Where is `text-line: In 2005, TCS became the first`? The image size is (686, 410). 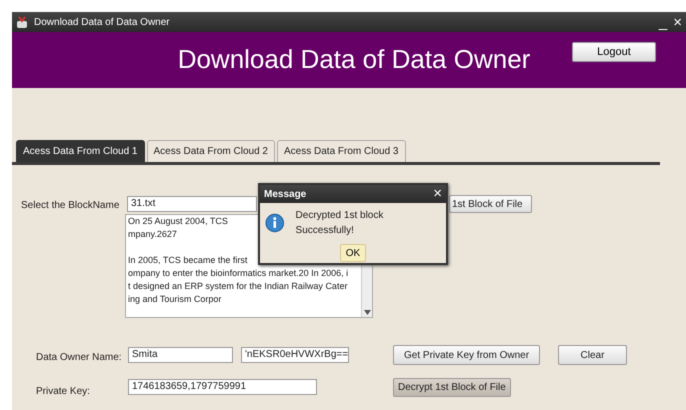 text-line: In 2005, TCS became the first is located at coordinates (188, 260).